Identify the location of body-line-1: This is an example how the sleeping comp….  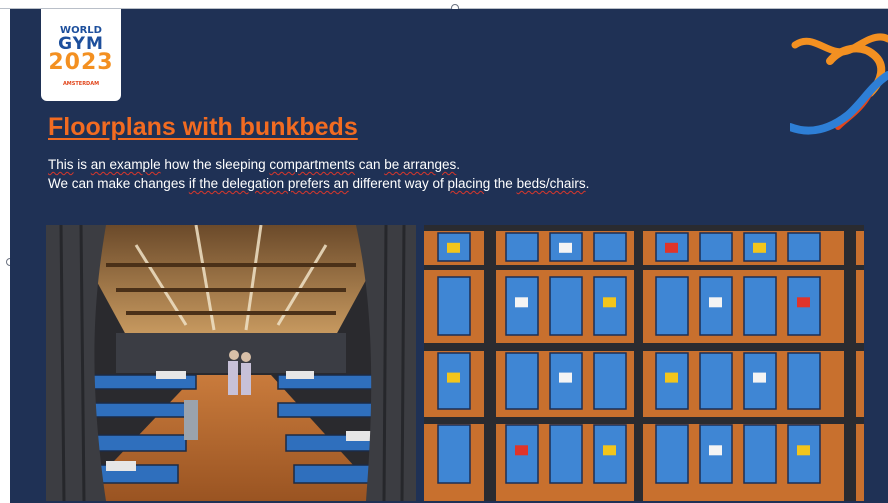
(318, 164).